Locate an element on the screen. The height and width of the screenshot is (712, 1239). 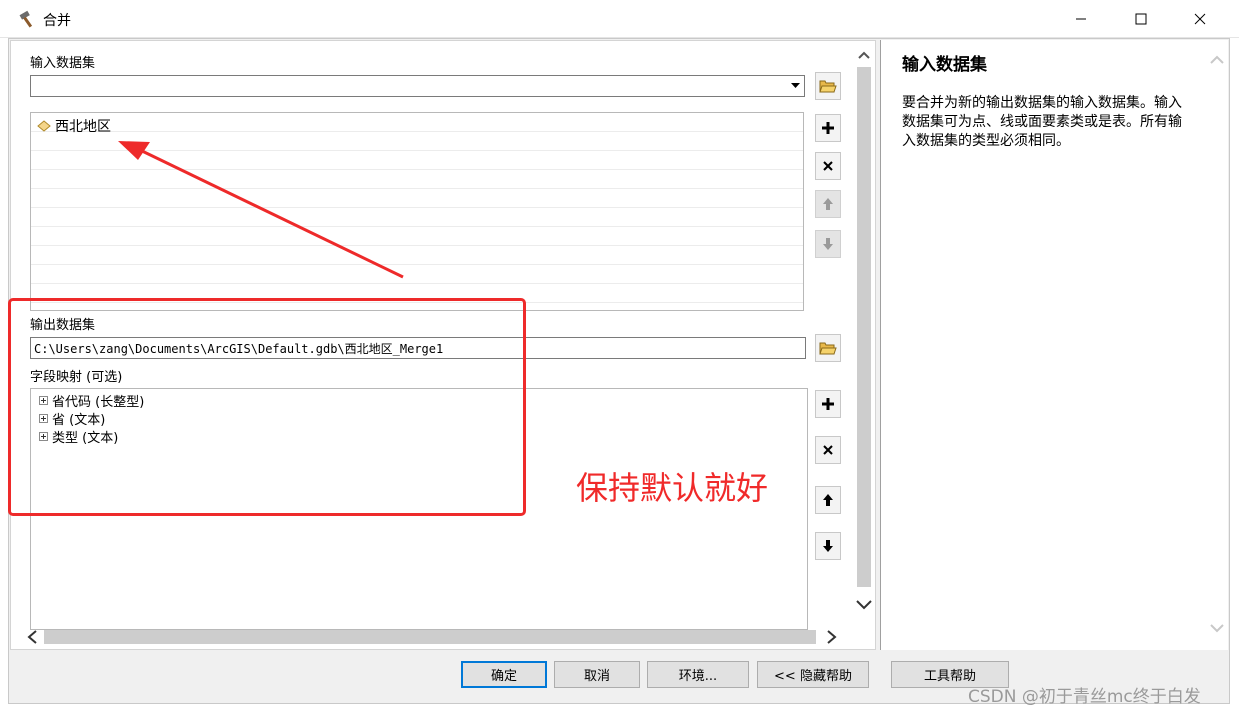
annotation-box is located at coordinates (267, 407).